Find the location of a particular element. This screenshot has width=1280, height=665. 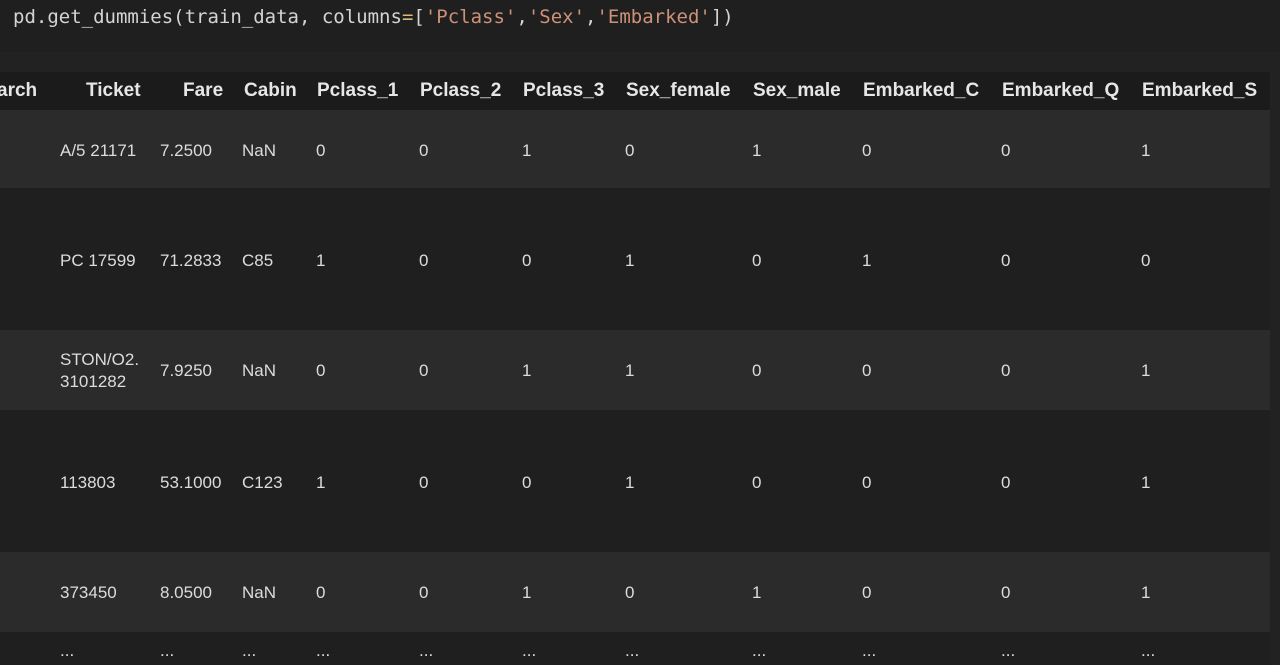

col-header-pclass-1: Pclass_1 is located at coordinates (358, 90).